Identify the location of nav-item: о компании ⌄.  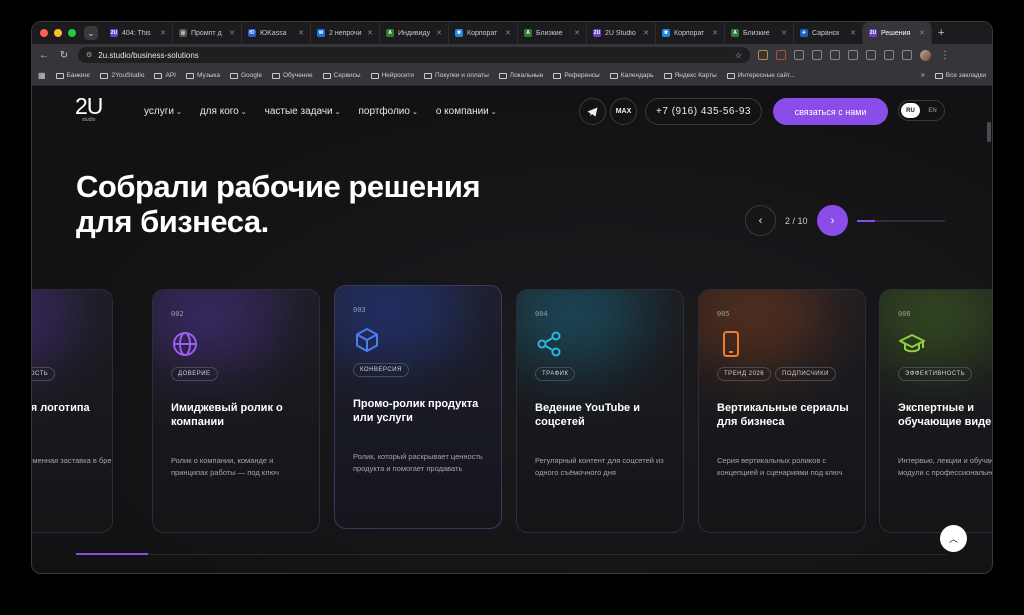
(466, 111).